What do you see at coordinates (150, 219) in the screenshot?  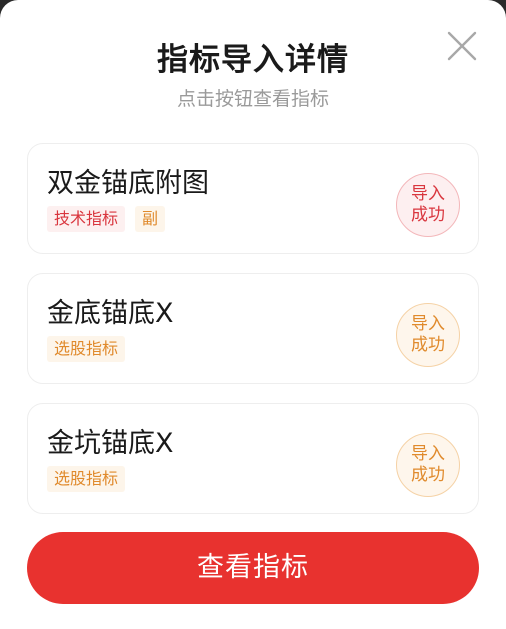 I see `indicator-sub-tag: 副` at bounding box center [150, 219].